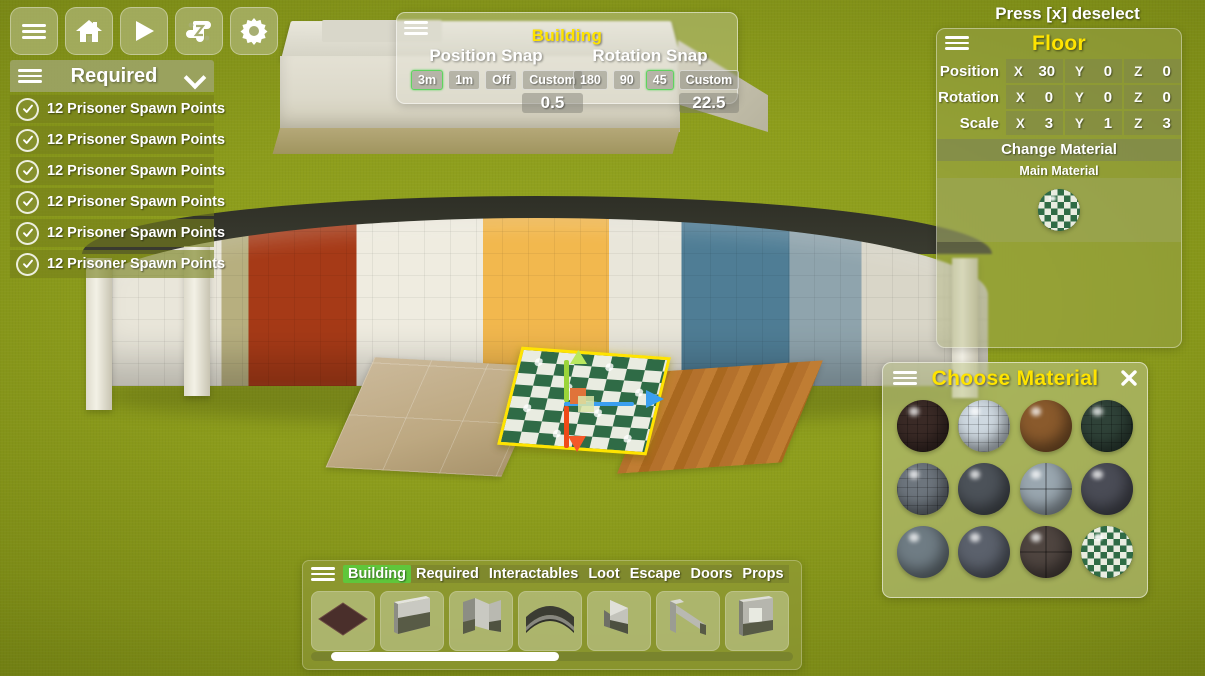 The height and width of the screenshot is (676, 1205). What do you see at coordinates (659, 80) in the screenshot?
I see `rotation-snap-option-45: 45` at bounding box center [659, 80].